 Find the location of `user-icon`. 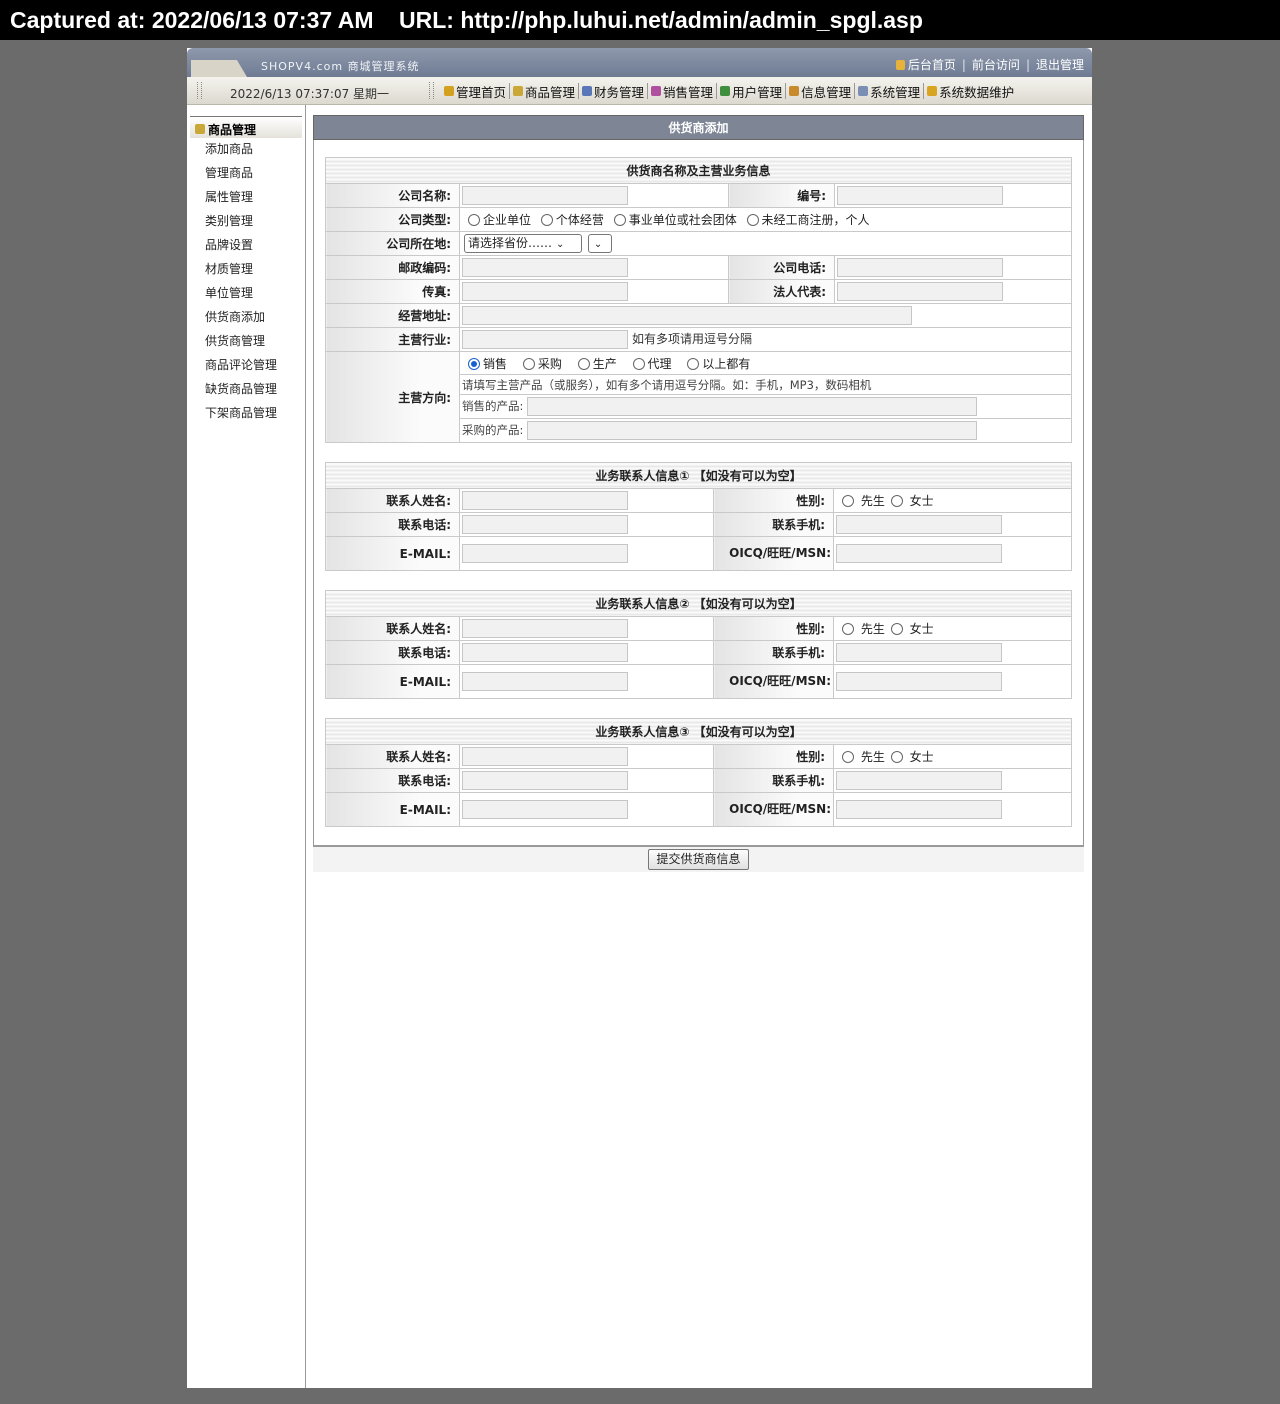

user-icon is located at coordinates (725, 91).